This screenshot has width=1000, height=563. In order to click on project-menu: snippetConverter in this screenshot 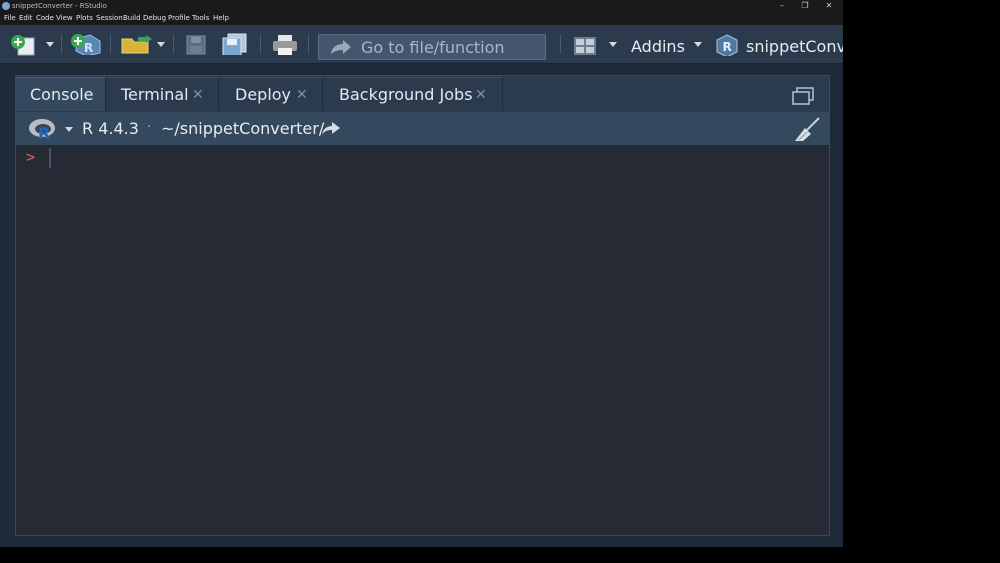, I will do `click(794, 47)`.